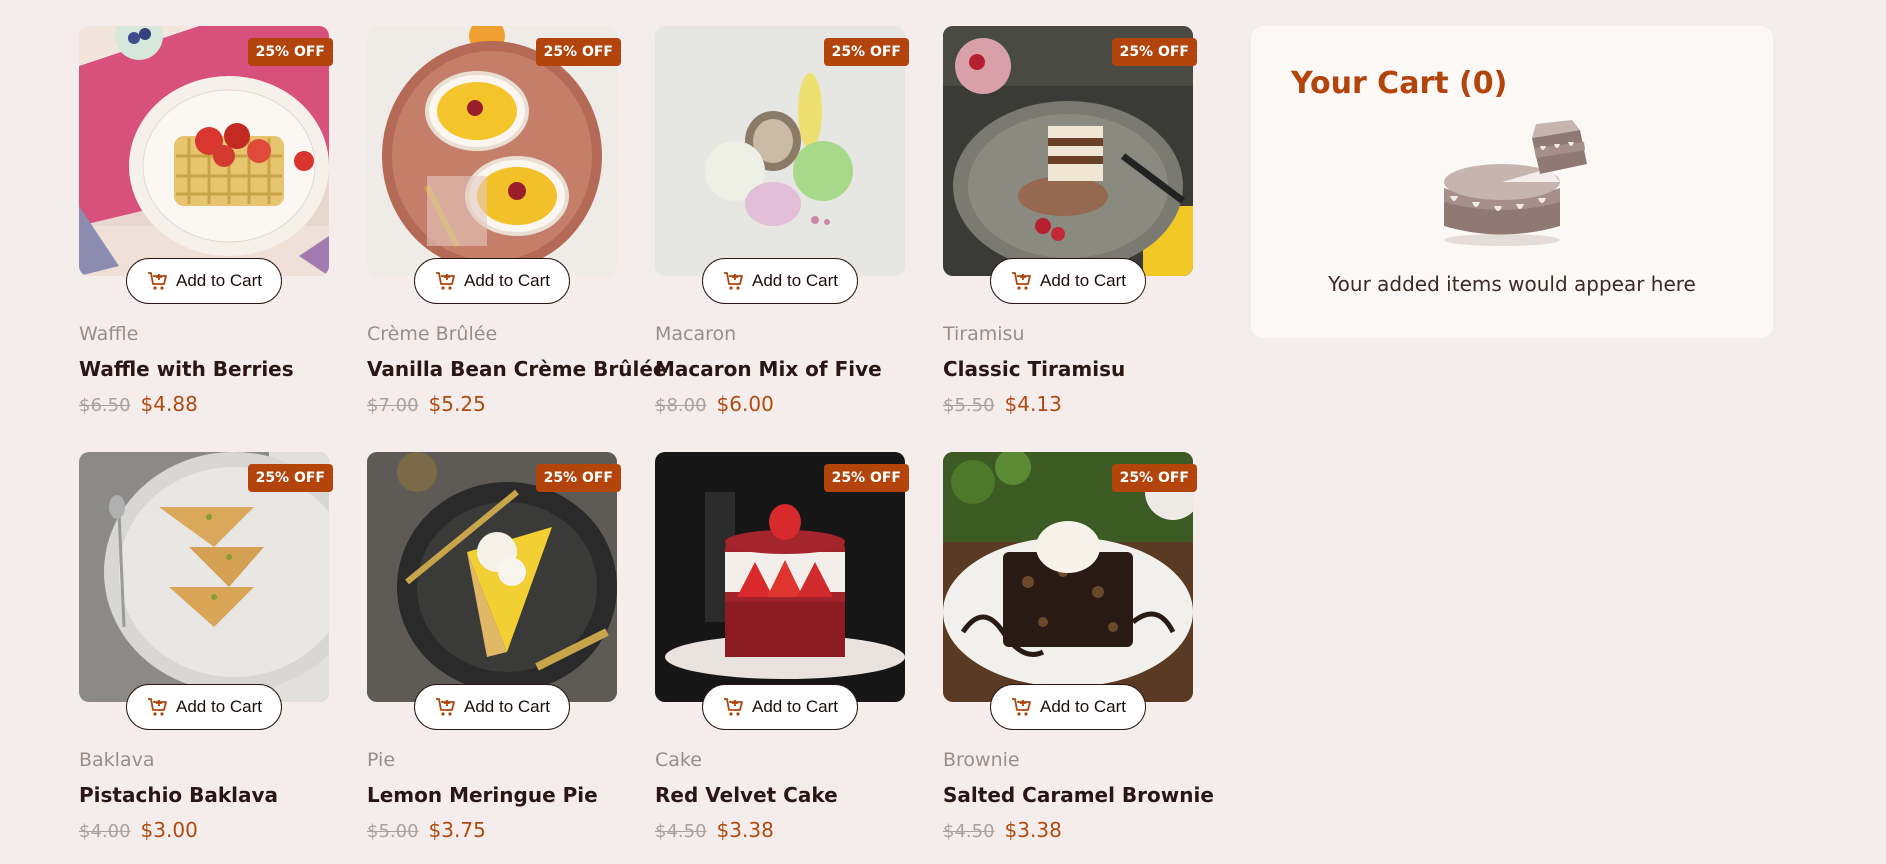  What do you see at coordinates (746, 795) in the screenshot?
I see `product-name: Red Velvet Cake` at bounding box center [746, 795].